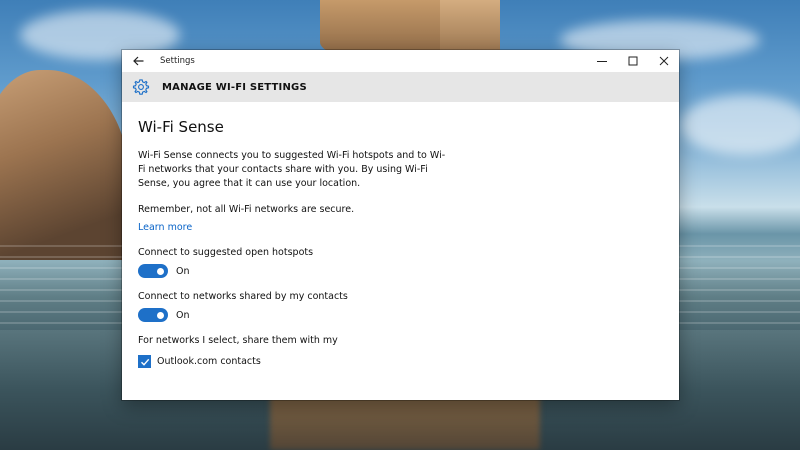 The image size is (800, 450). I want to click on checkmark-icon, so click(144, 362).